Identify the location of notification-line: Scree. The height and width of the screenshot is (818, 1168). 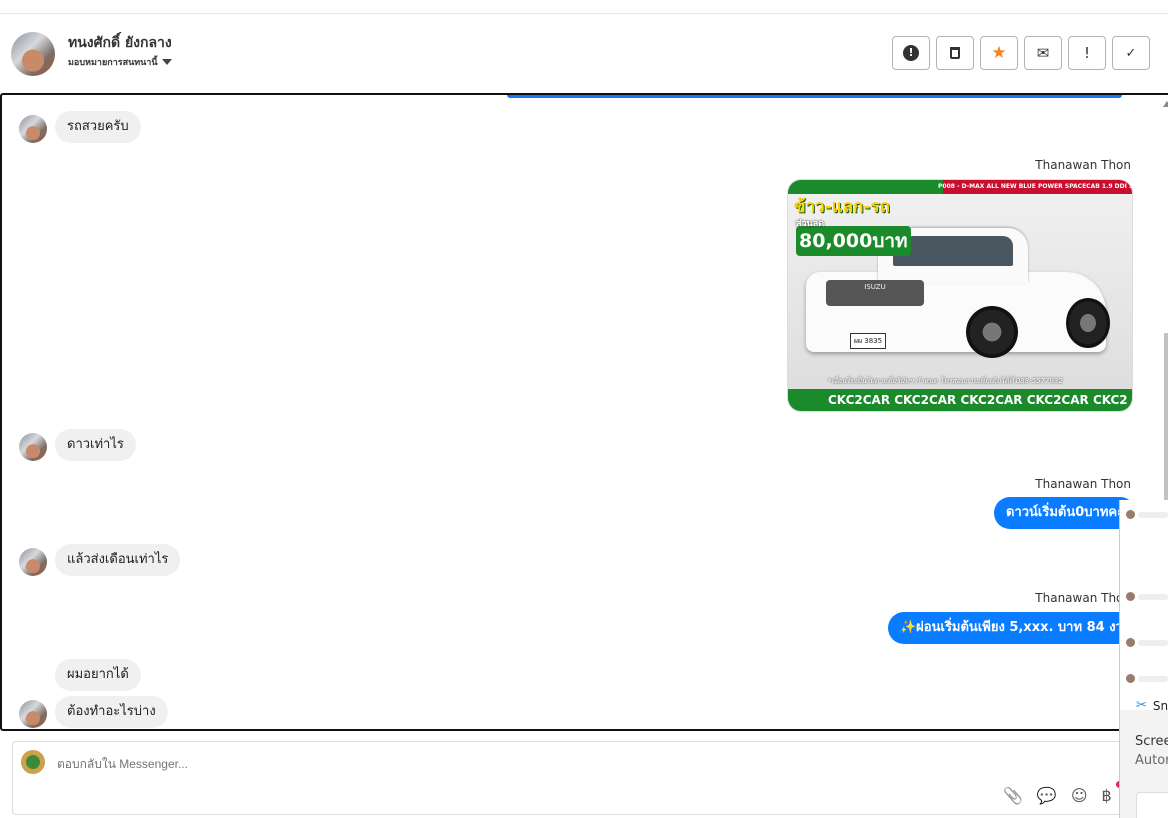
(1151, 741).